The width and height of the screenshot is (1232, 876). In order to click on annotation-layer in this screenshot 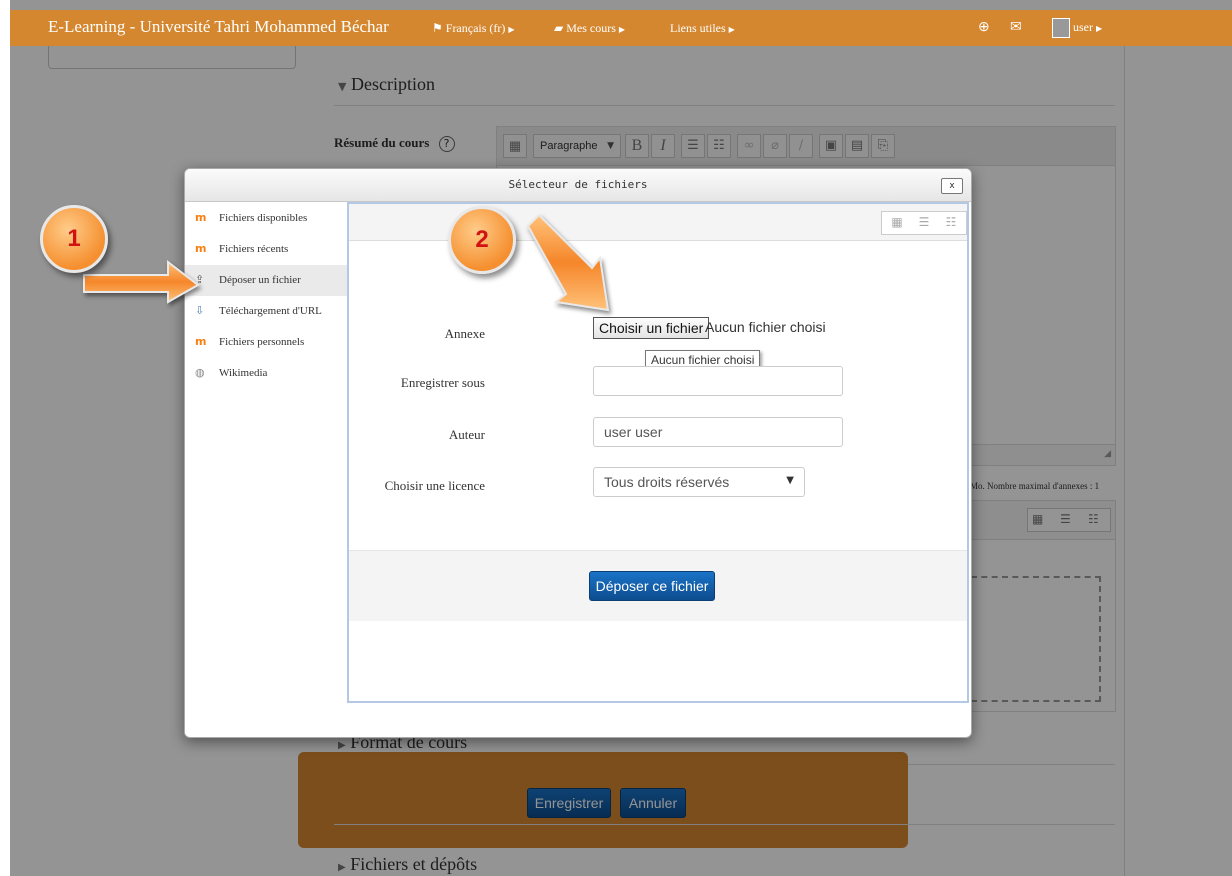, I will do `click(346, 262)`.